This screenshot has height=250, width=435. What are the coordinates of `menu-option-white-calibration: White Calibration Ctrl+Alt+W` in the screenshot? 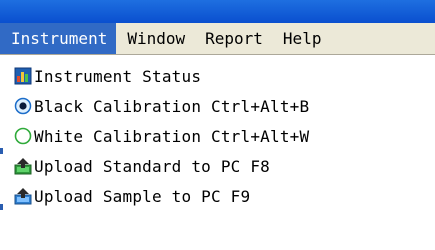 It's located at (161, 136).